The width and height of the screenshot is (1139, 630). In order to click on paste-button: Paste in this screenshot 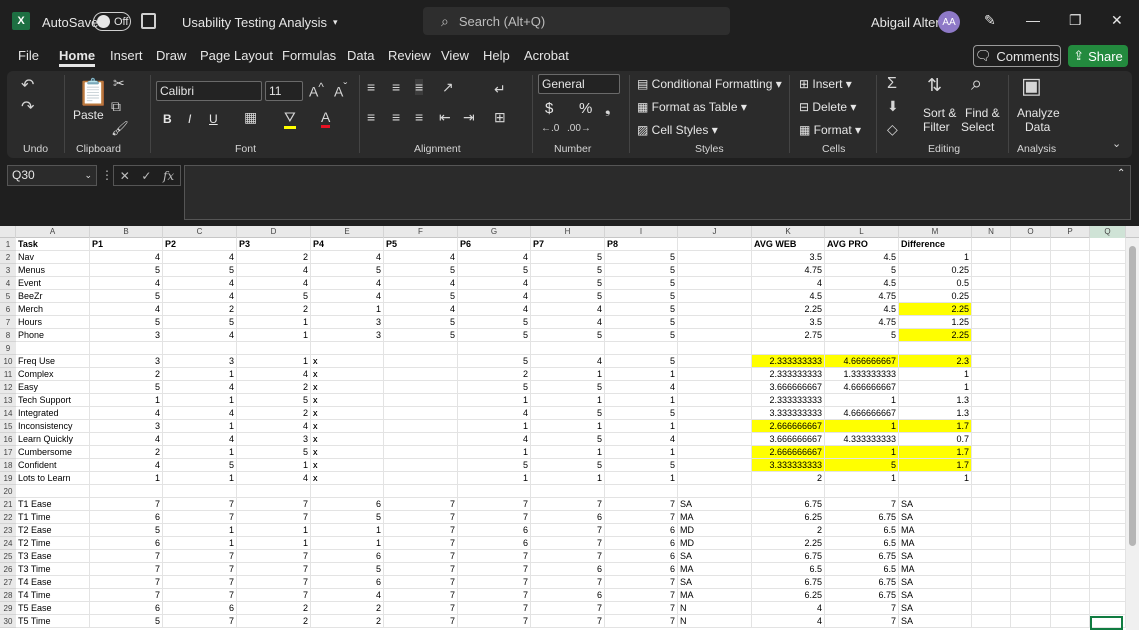, I will do `click(88, 115)`.